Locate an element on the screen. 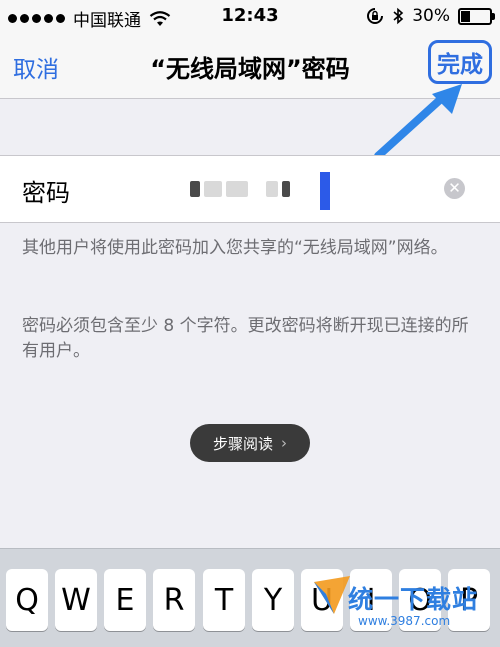  text-cursor is located at coordinates (325, 191).